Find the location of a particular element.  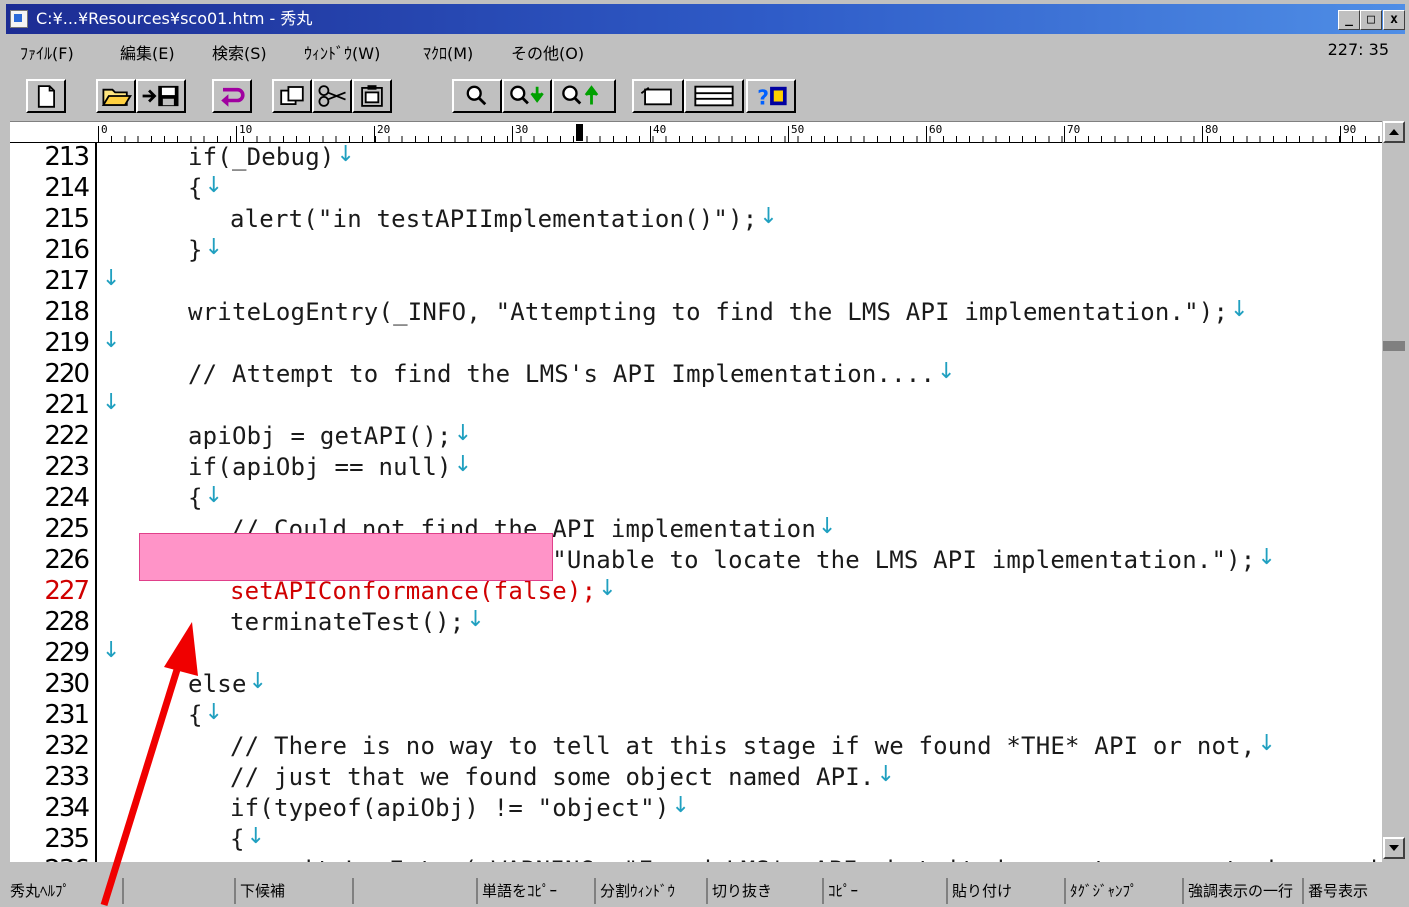

line-number: 213 is located at coordinates (67, 157).